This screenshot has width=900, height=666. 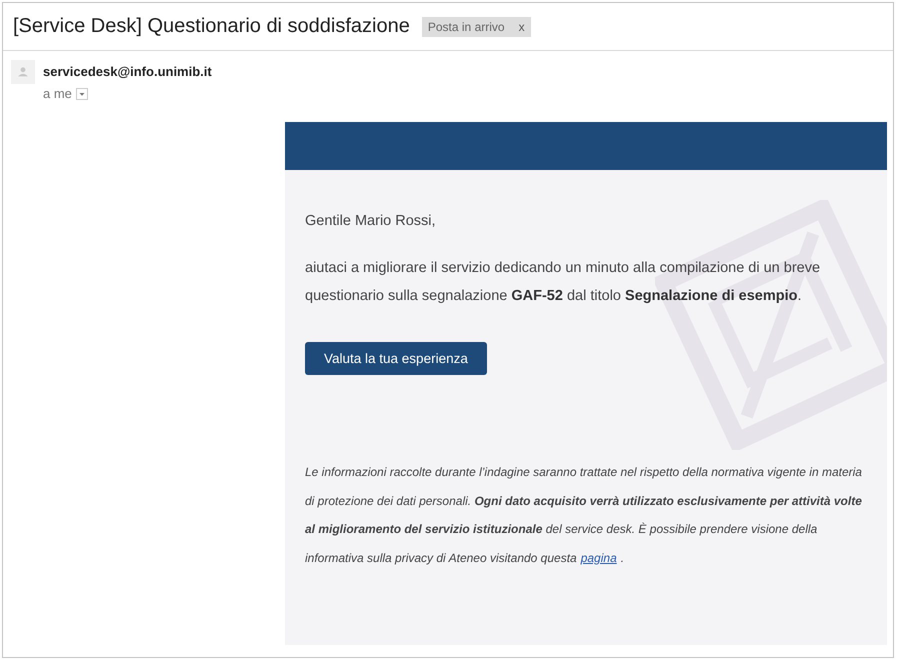 I want to click on recipient-label: a me, so click(x=57, y=93).